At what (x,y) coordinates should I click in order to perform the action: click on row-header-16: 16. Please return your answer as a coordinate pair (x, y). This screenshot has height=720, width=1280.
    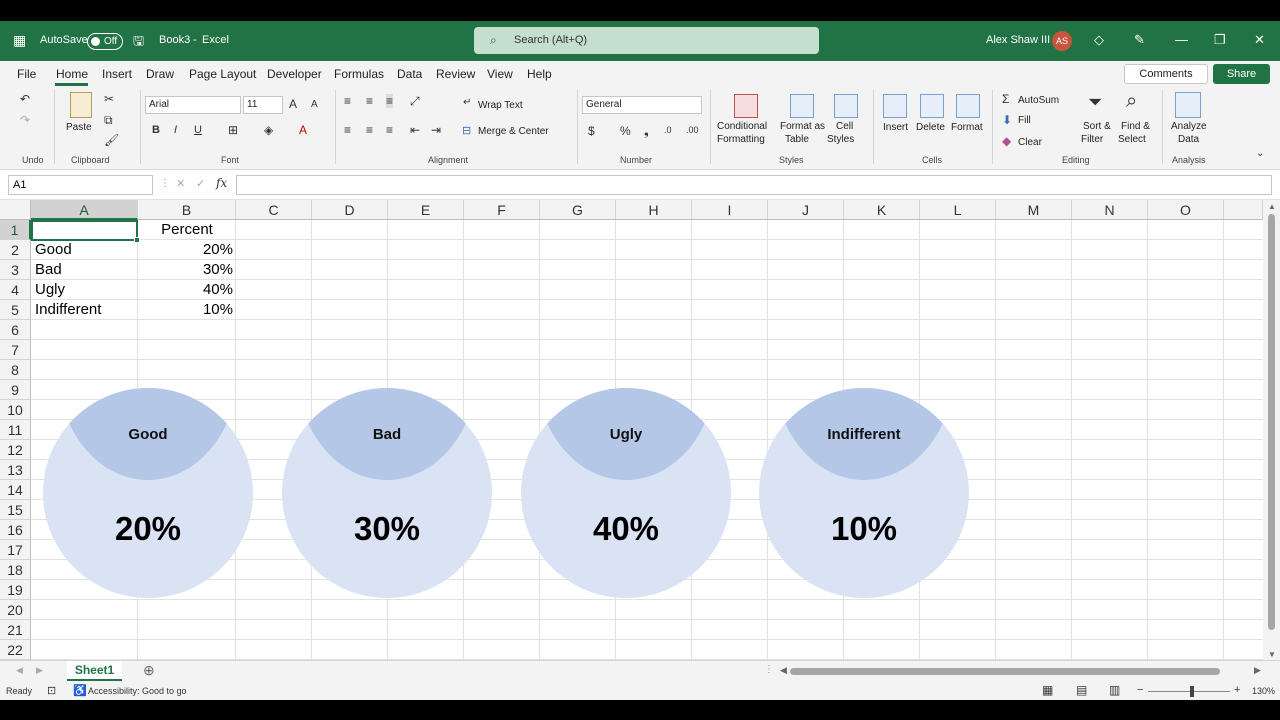
    Looking at the image, I should click on (15, 530).